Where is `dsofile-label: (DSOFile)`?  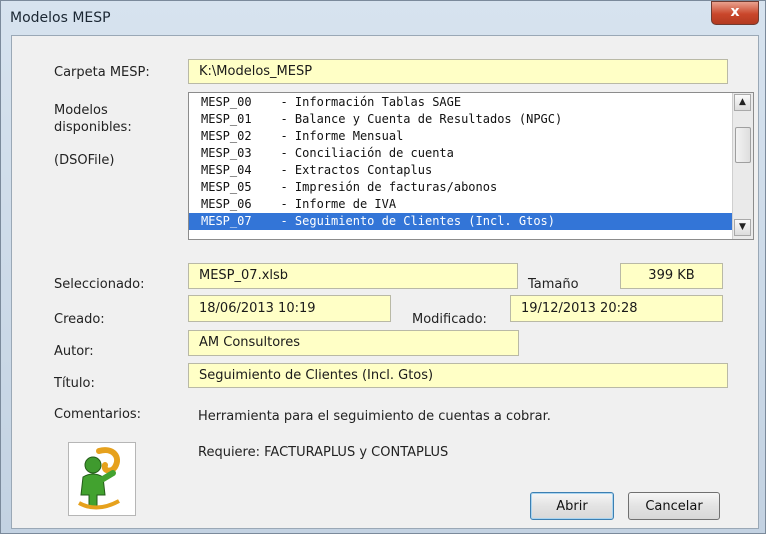
dsofile-label: (DSOFile) is located at coordinates (84, 160).